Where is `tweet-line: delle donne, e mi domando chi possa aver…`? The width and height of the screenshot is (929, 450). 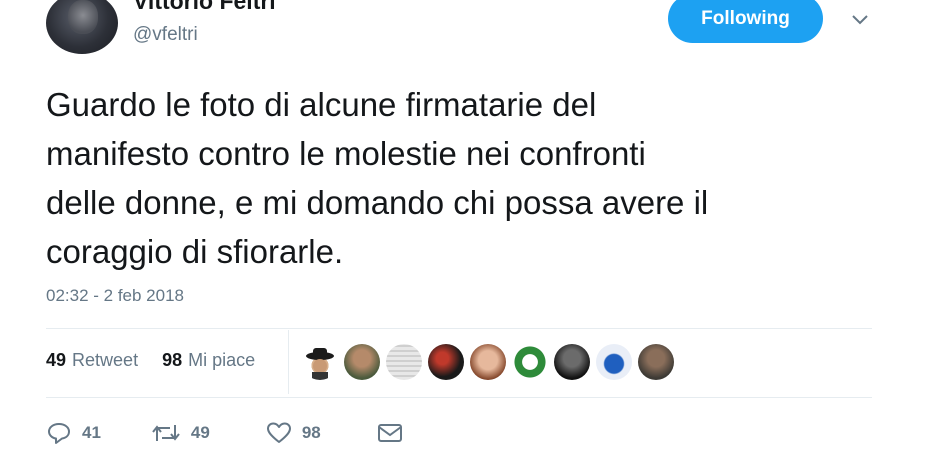
tweet-line: delle donne, e mi domando chi possa aver… is located at coordinates (377, 202).